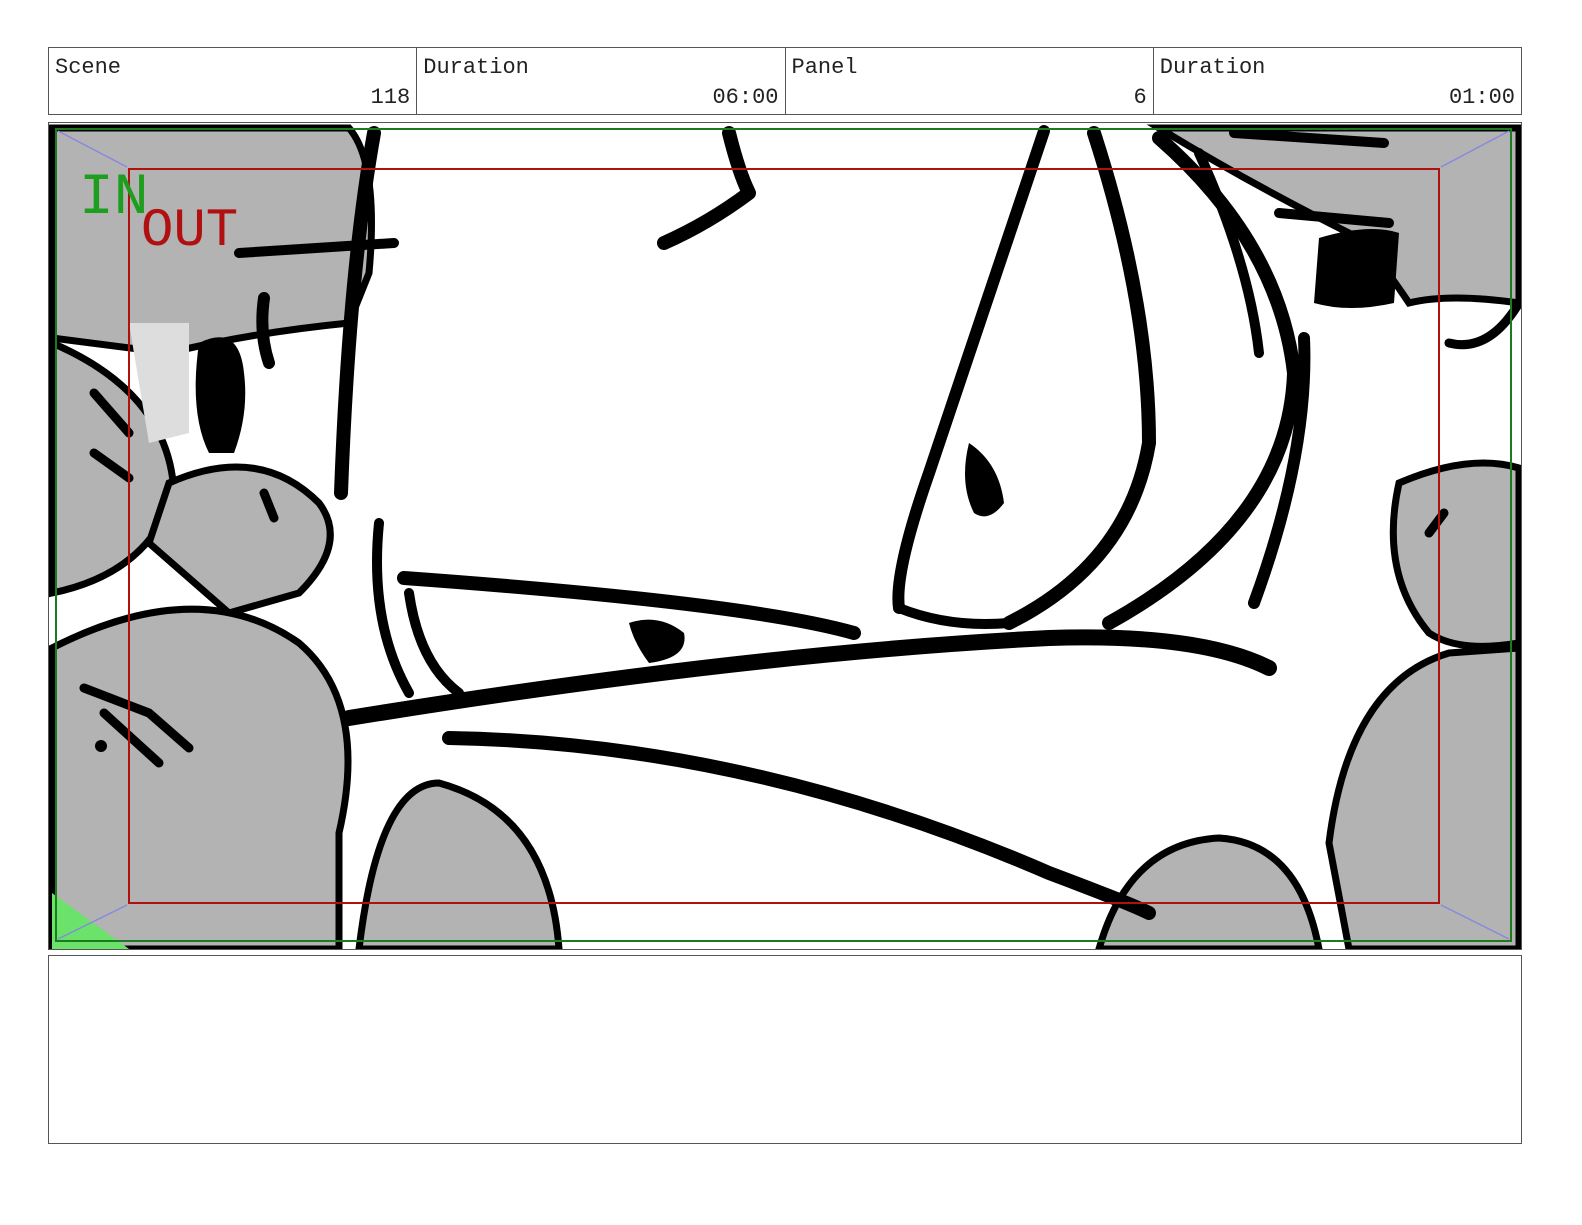 The height and width of the screenshot is (1225, 1582). I want to click on scene-cell: Scene 118, so click(233, 81).